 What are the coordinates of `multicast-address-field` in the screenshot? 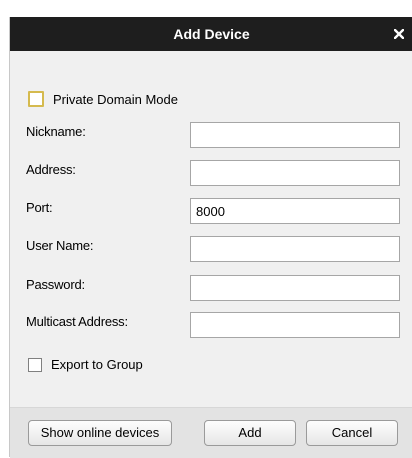 It's located at (295, 325).